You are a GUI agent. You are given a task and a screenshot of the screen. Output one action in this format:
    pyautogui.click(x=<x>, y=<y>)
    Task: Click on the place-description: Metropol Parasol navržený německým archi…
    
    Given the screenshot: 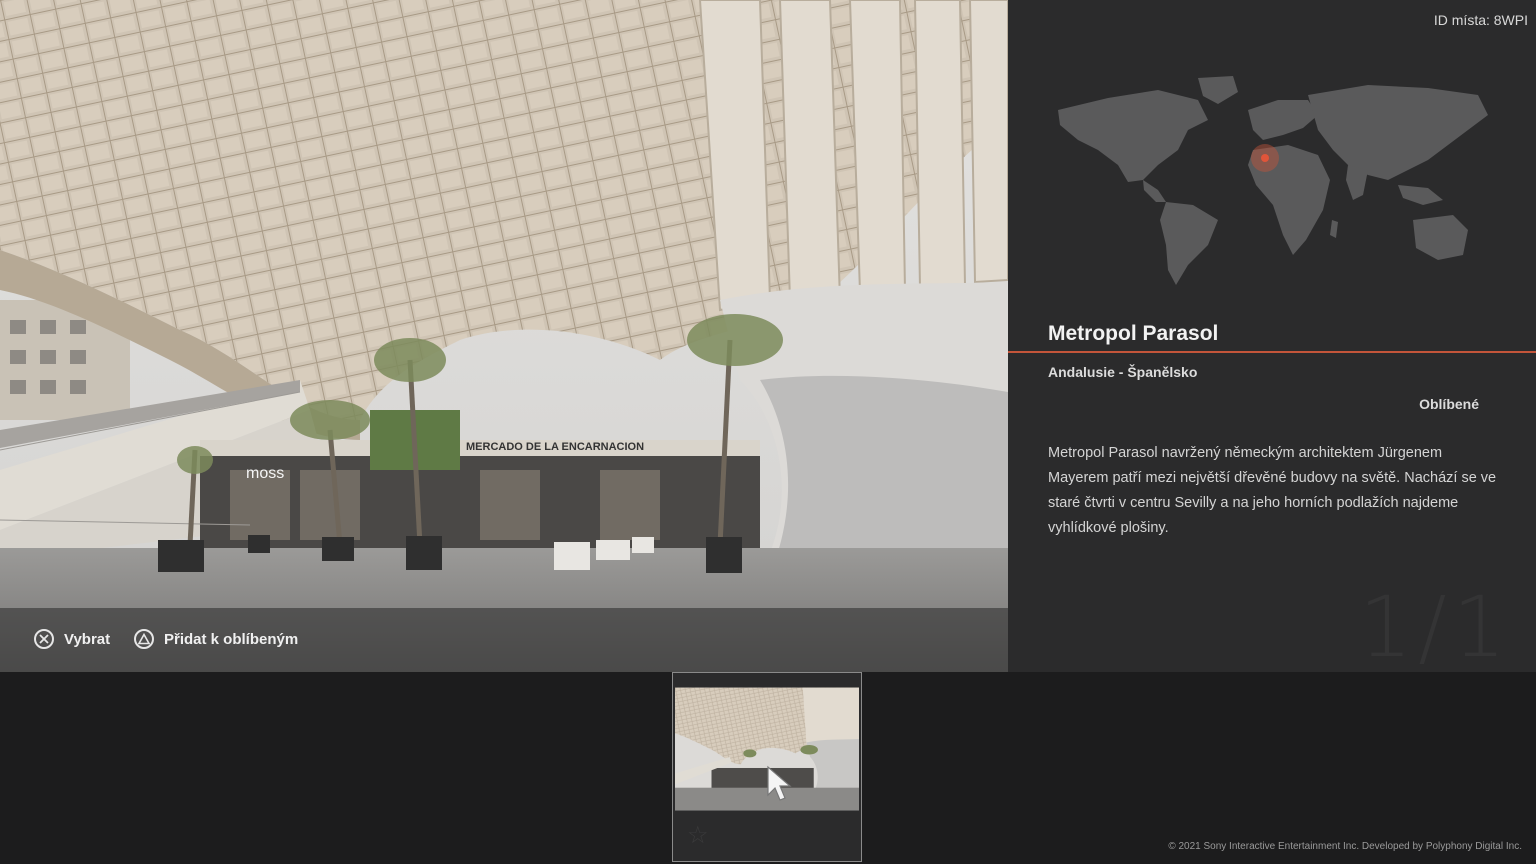 What is the action you would take?
    pyautogui.click(x=1272, y=490)
    